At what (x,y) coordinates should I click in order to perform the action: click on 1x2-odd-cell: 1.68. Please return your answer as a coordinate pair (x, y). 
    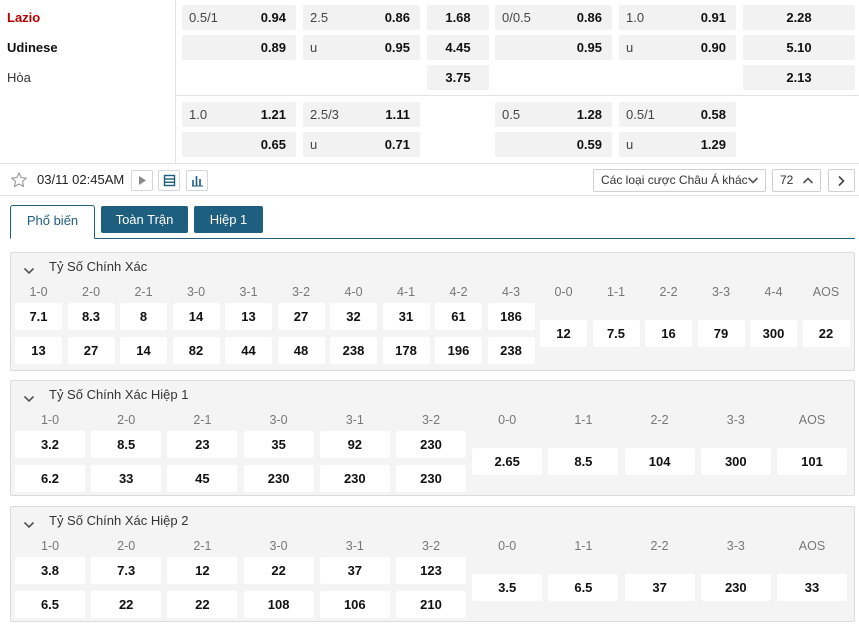
    Looking at the image, I should click on (458, 17).